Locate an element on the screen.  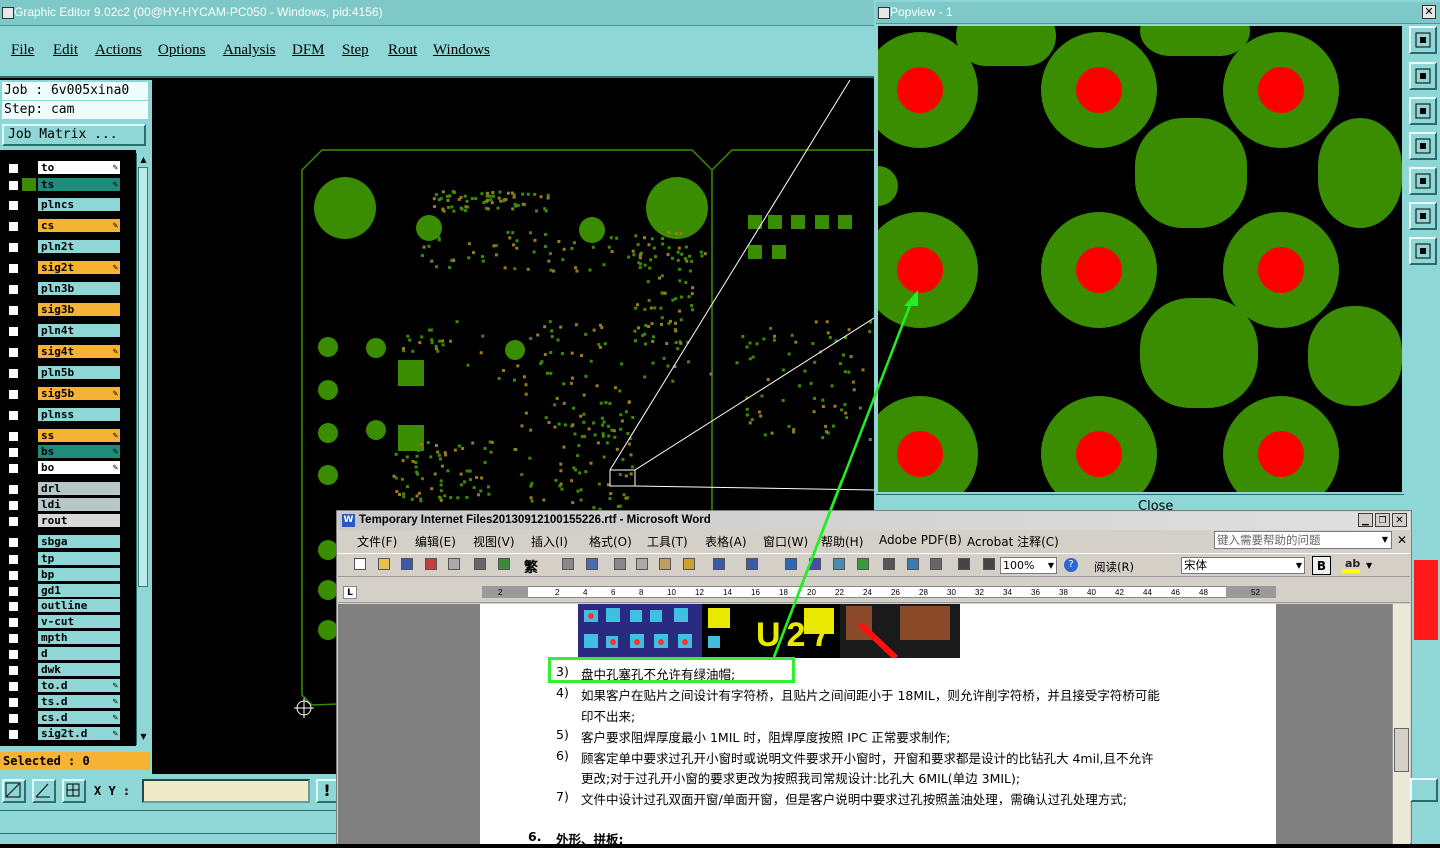
wmenu-adobe-pdf: Adobe PDF(B) is located at coordinates (920, 540).